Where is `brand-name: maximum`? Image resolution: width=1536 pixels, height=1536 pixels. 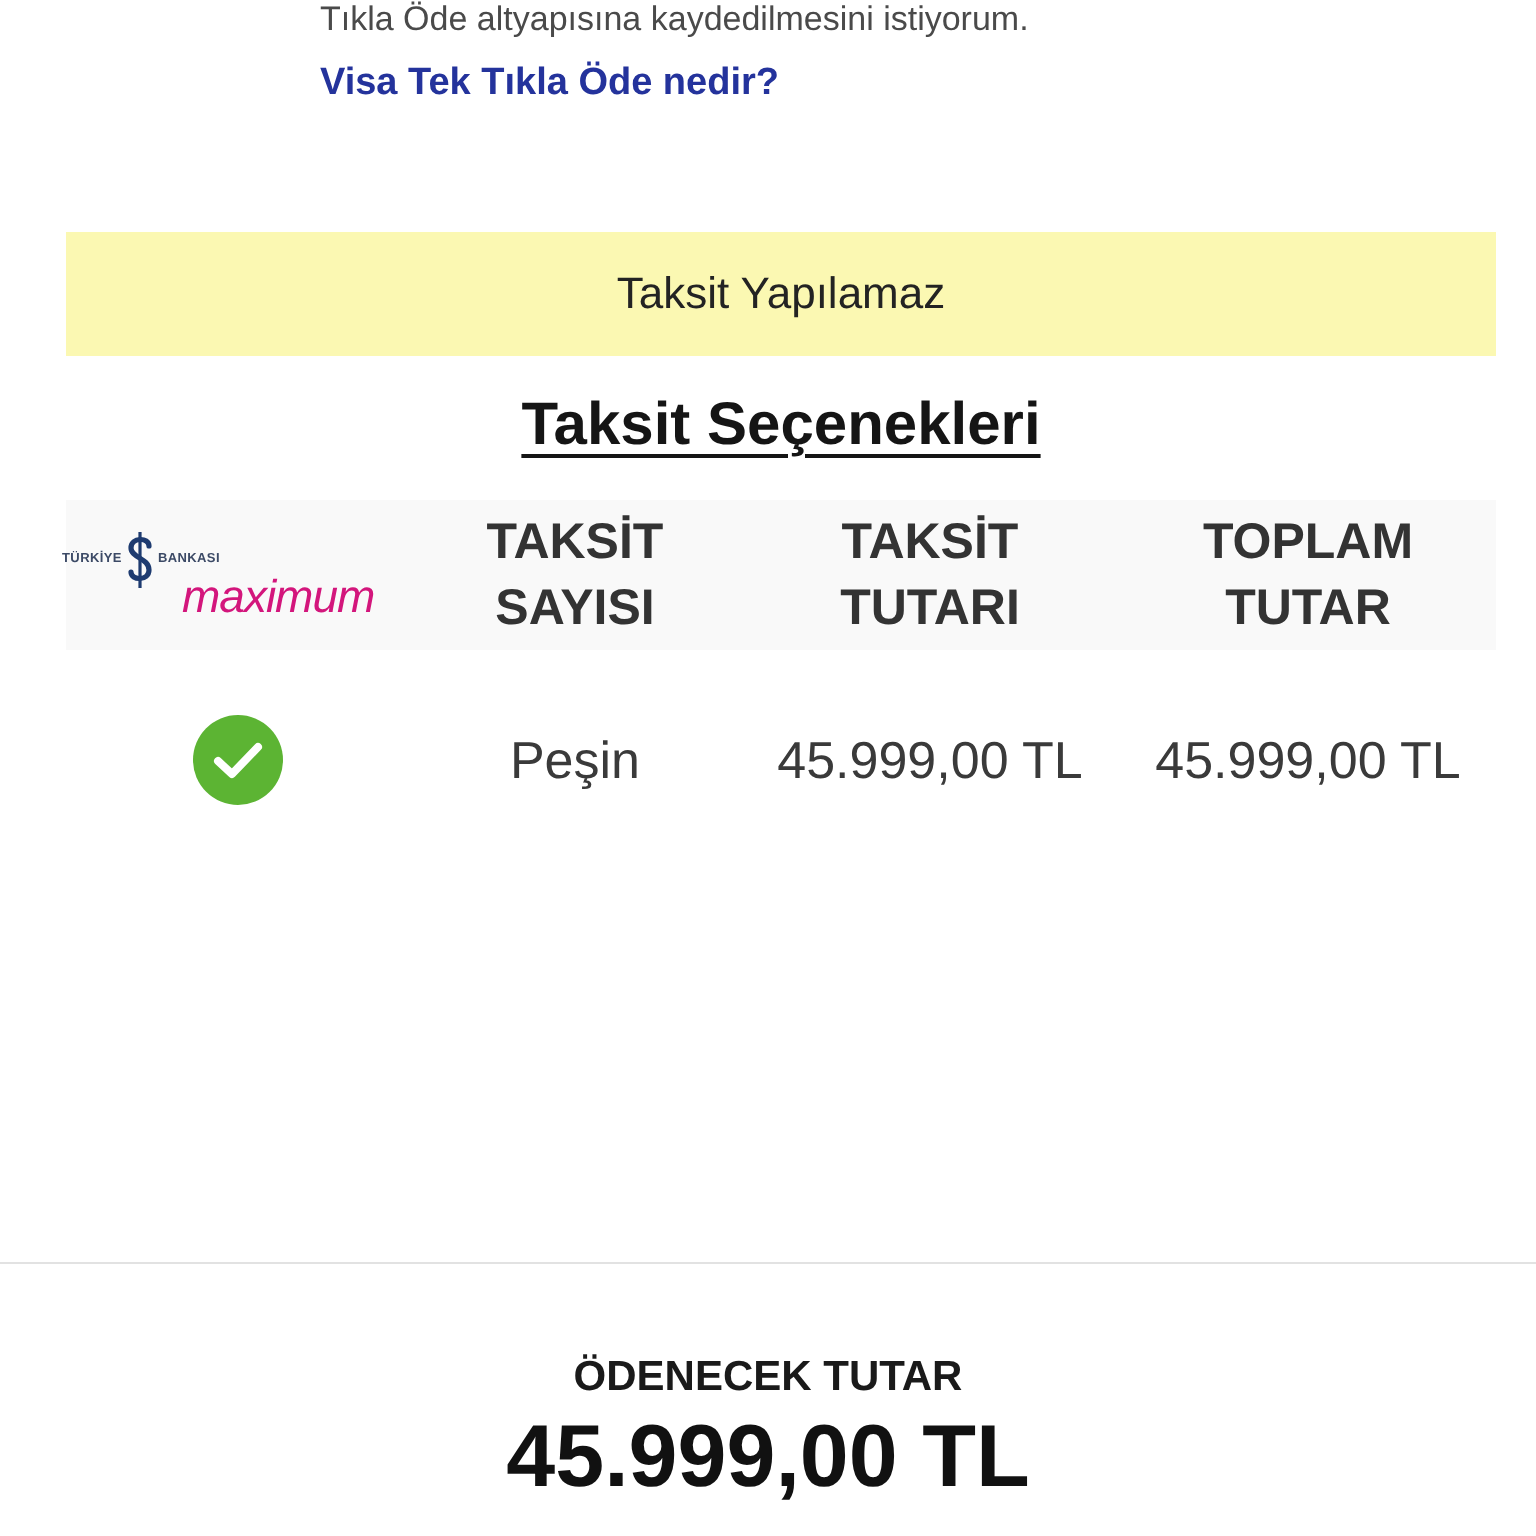 brand-name: maximum is located at coordinates (278, 595).